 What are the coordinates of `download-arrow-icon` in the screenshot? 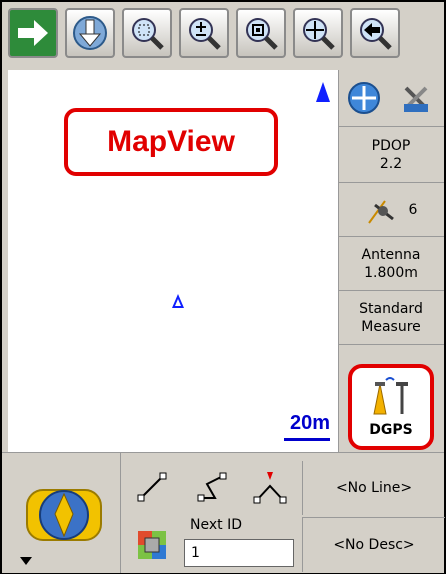 It's located at (90, 33).